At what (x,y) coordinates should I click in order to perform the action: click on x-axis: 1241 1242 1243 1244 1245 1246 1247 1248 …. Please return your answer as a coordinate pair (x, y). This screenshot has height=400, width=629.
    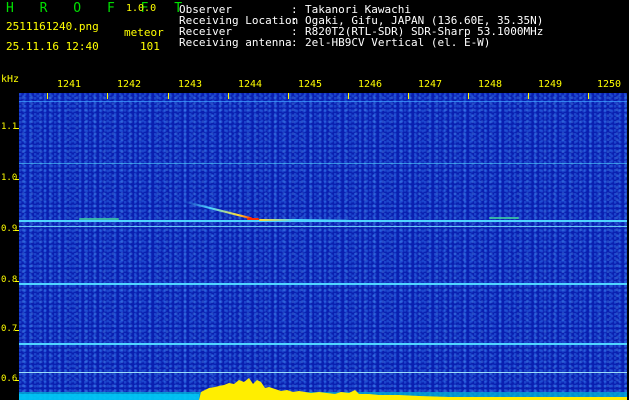
    Looking at the image, I should click on (324, 86).